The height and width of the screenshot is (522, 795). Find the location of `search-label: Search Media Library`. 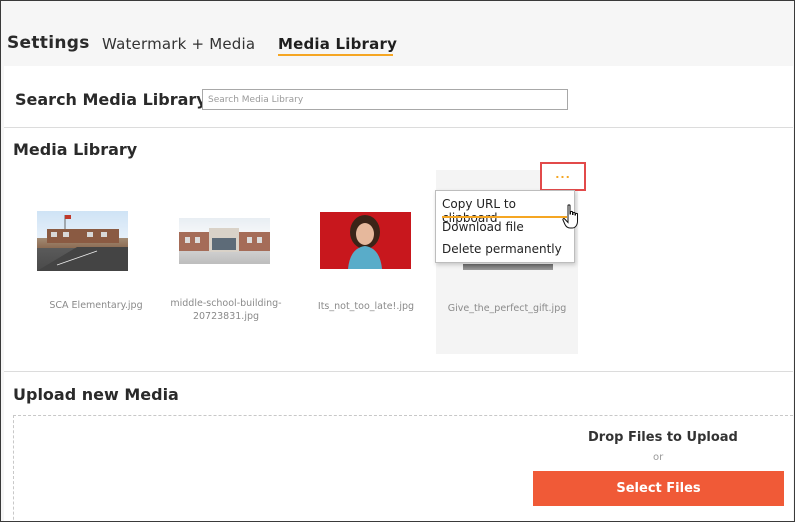

search-label: Search Media Library is located at coordinates (111, 99).